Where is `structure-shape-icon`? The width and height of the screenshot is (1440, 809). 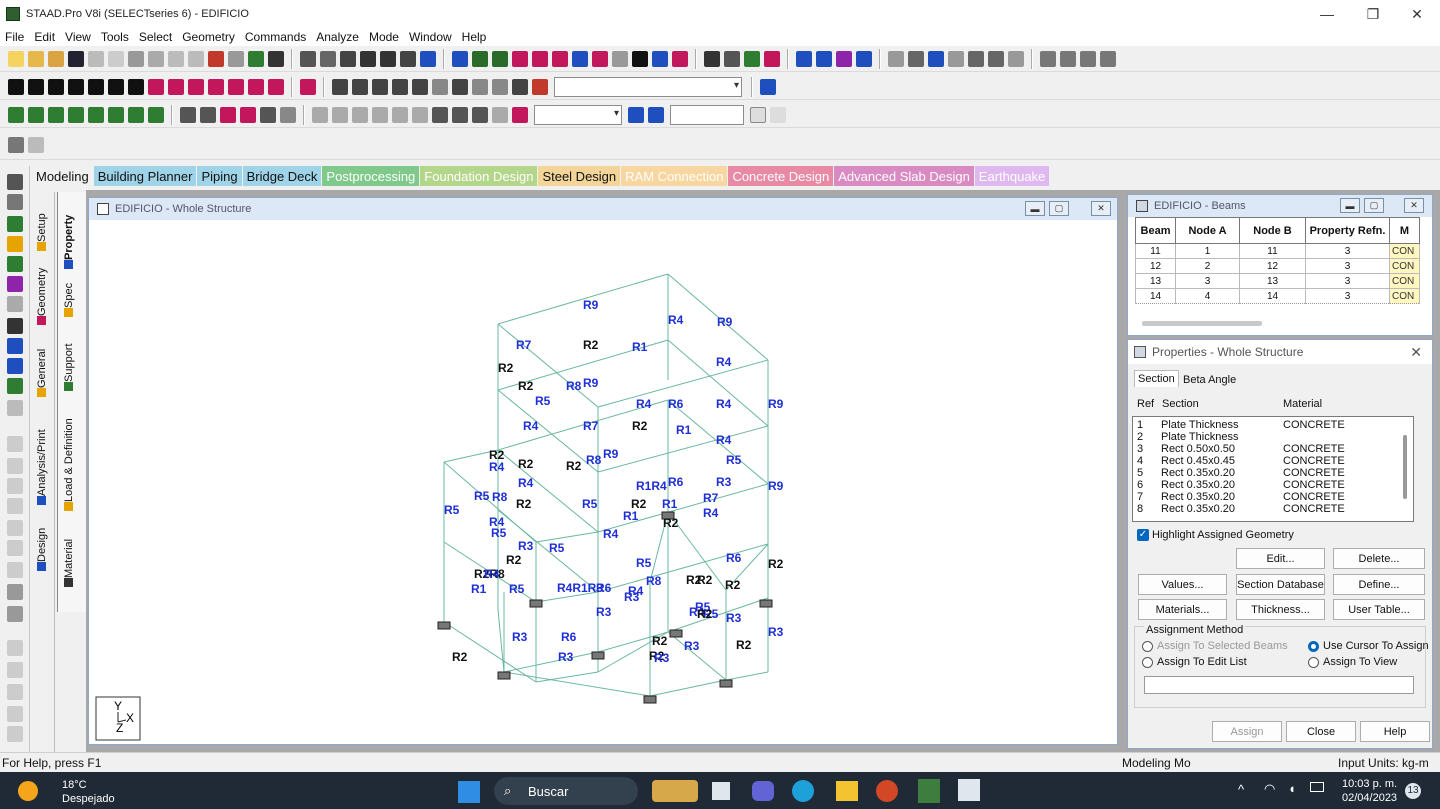 structure-shape-icon is located at coordinates (540, 86).